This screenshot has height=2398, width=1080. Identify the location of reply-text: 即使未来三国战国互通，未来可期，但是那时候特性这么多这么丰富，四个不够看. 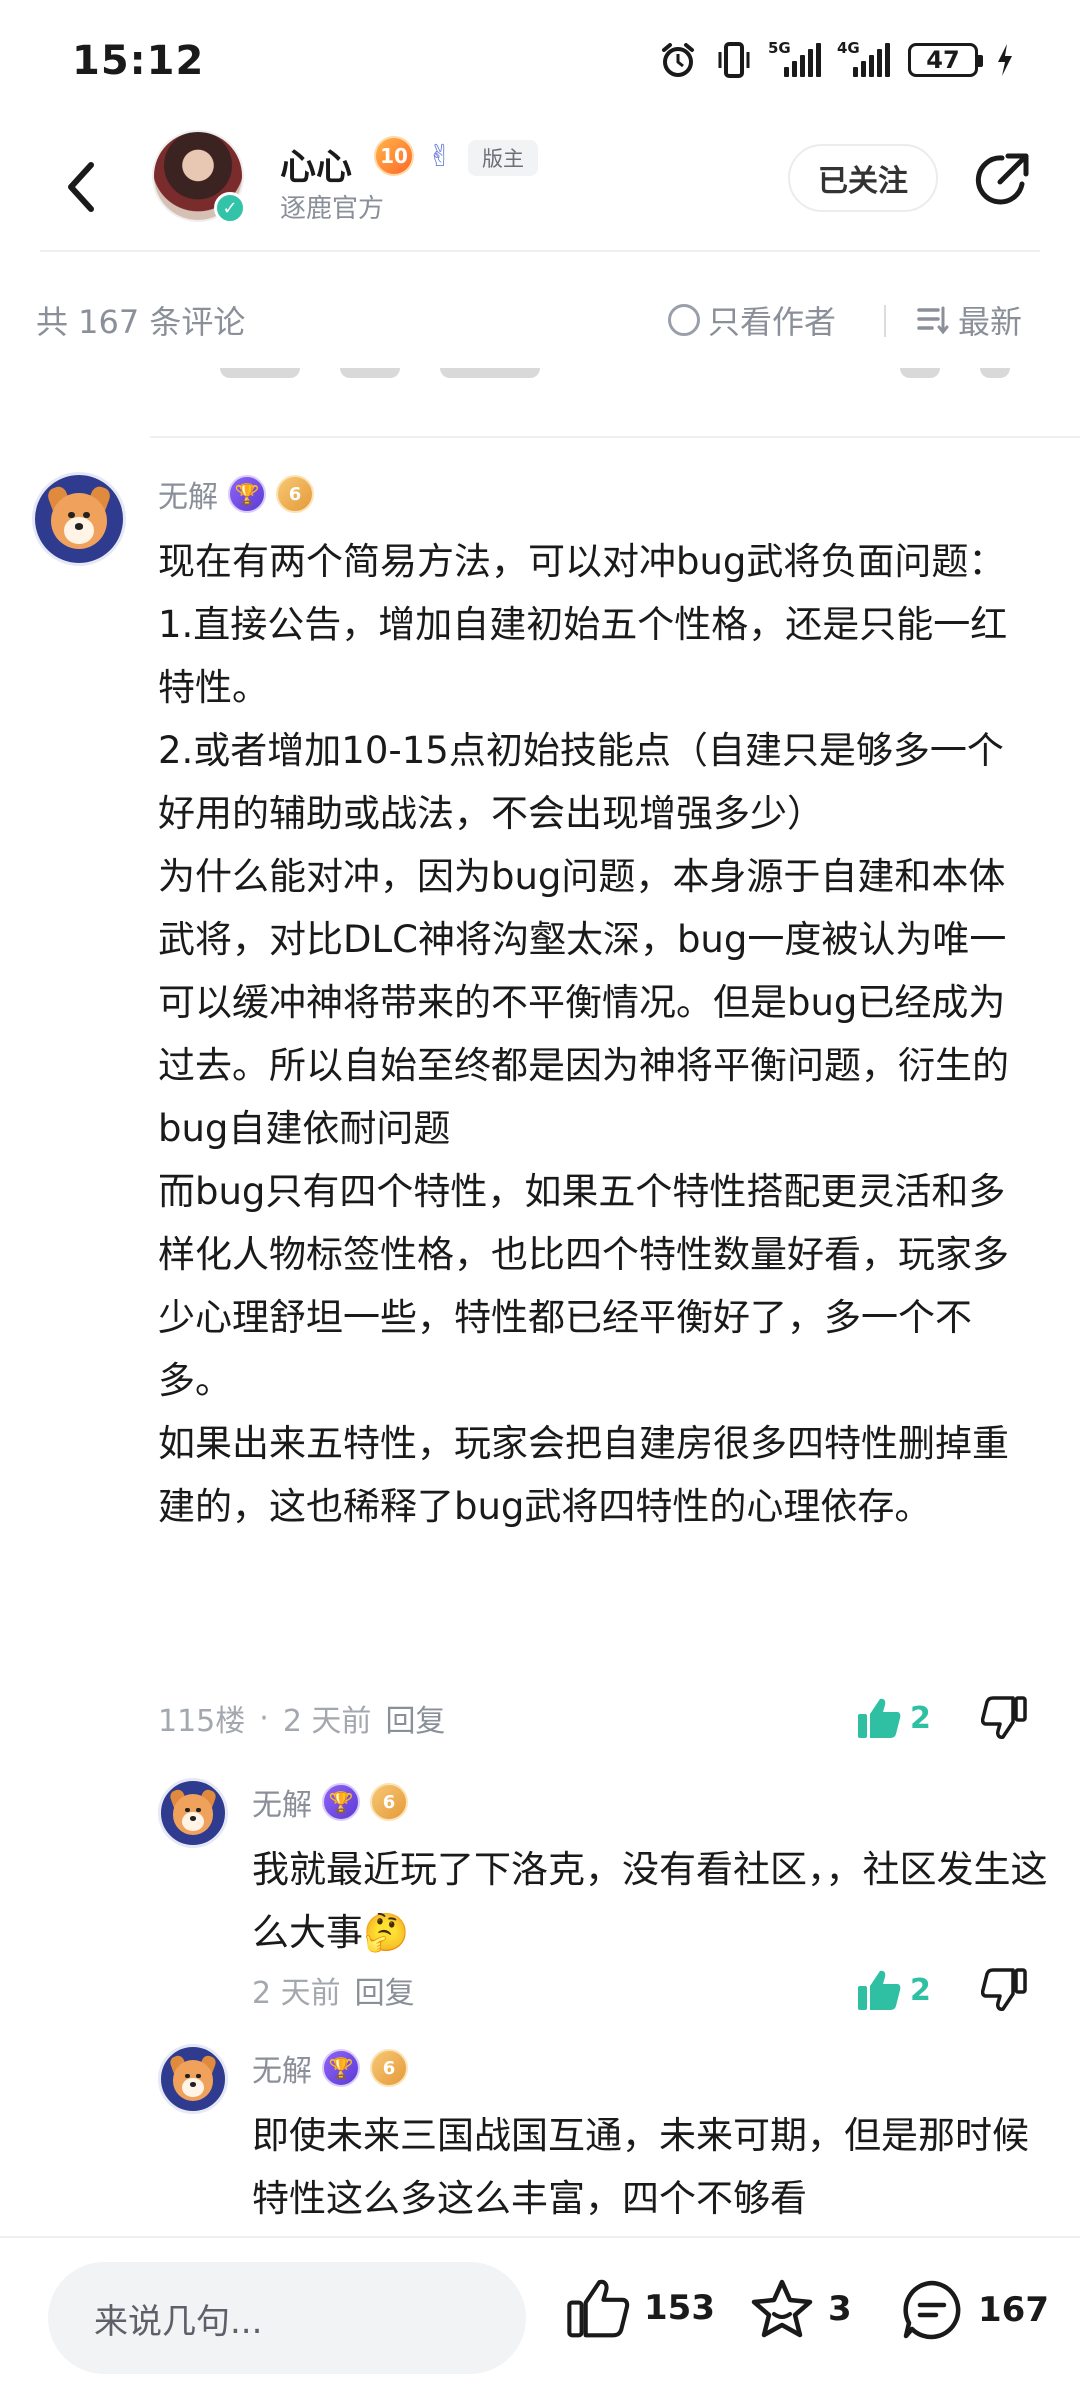
(640, 2167).